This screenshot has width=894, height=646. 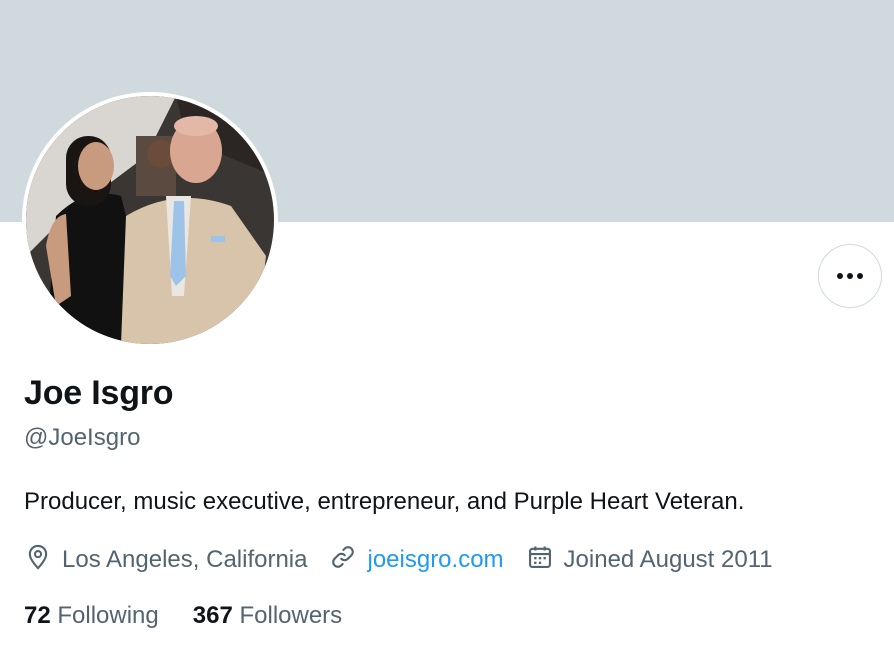 What do you see at coordinates (291, 615) in the screenshot?
I see `followers-label: Followers` at bounding box center [291, 615].